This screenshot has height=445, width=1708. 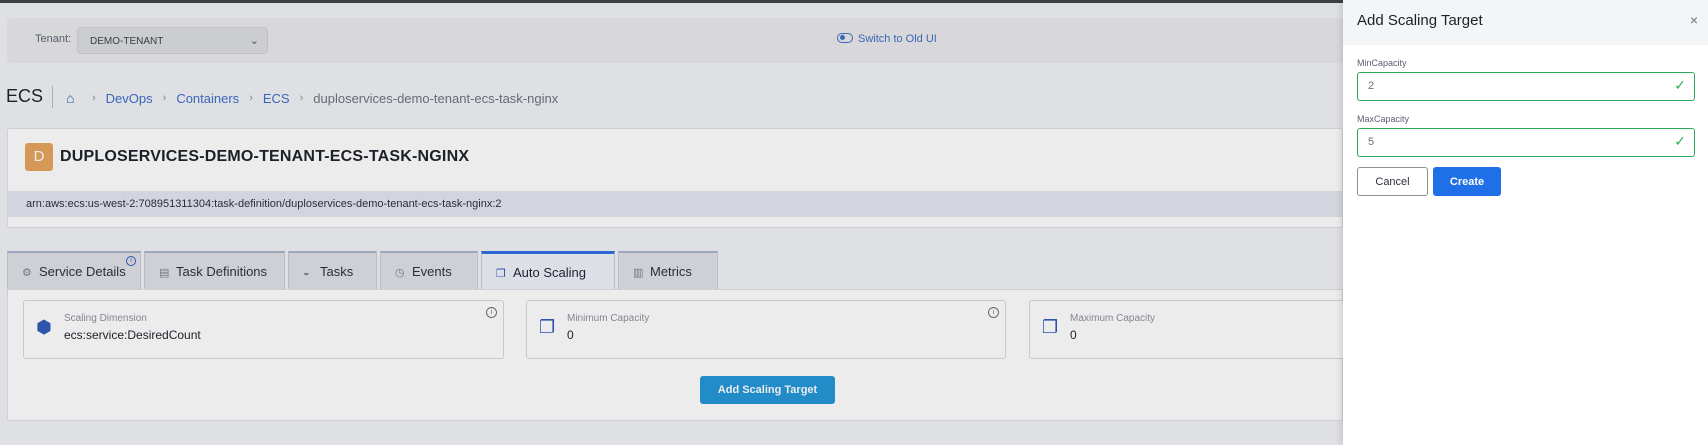 What do you see at coordinates (1392, 181) in the screenshot?
I see `cancel-button: Cancel` at bounding box center [1392, 181].